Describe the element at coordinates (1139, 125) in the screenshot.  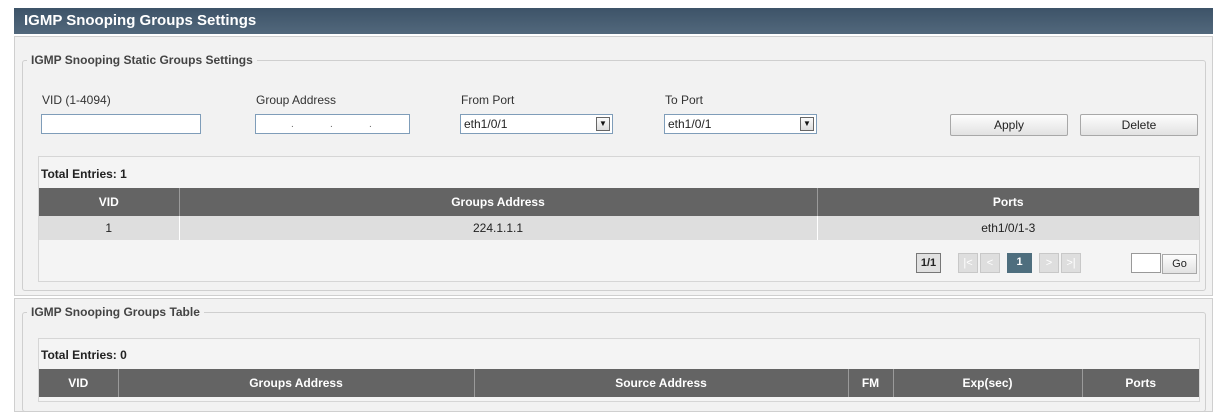
I see `delete-button: Delete` at that location.